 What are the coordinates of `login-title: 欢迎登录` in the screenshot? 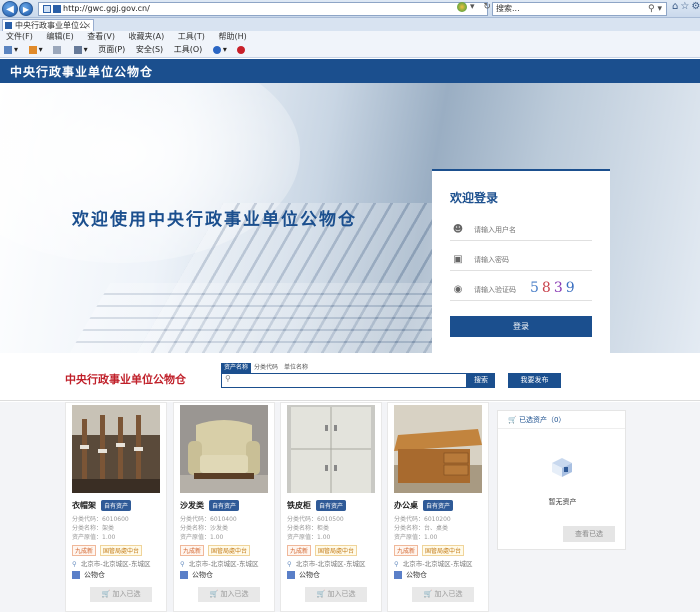 It's located at (474, 198).